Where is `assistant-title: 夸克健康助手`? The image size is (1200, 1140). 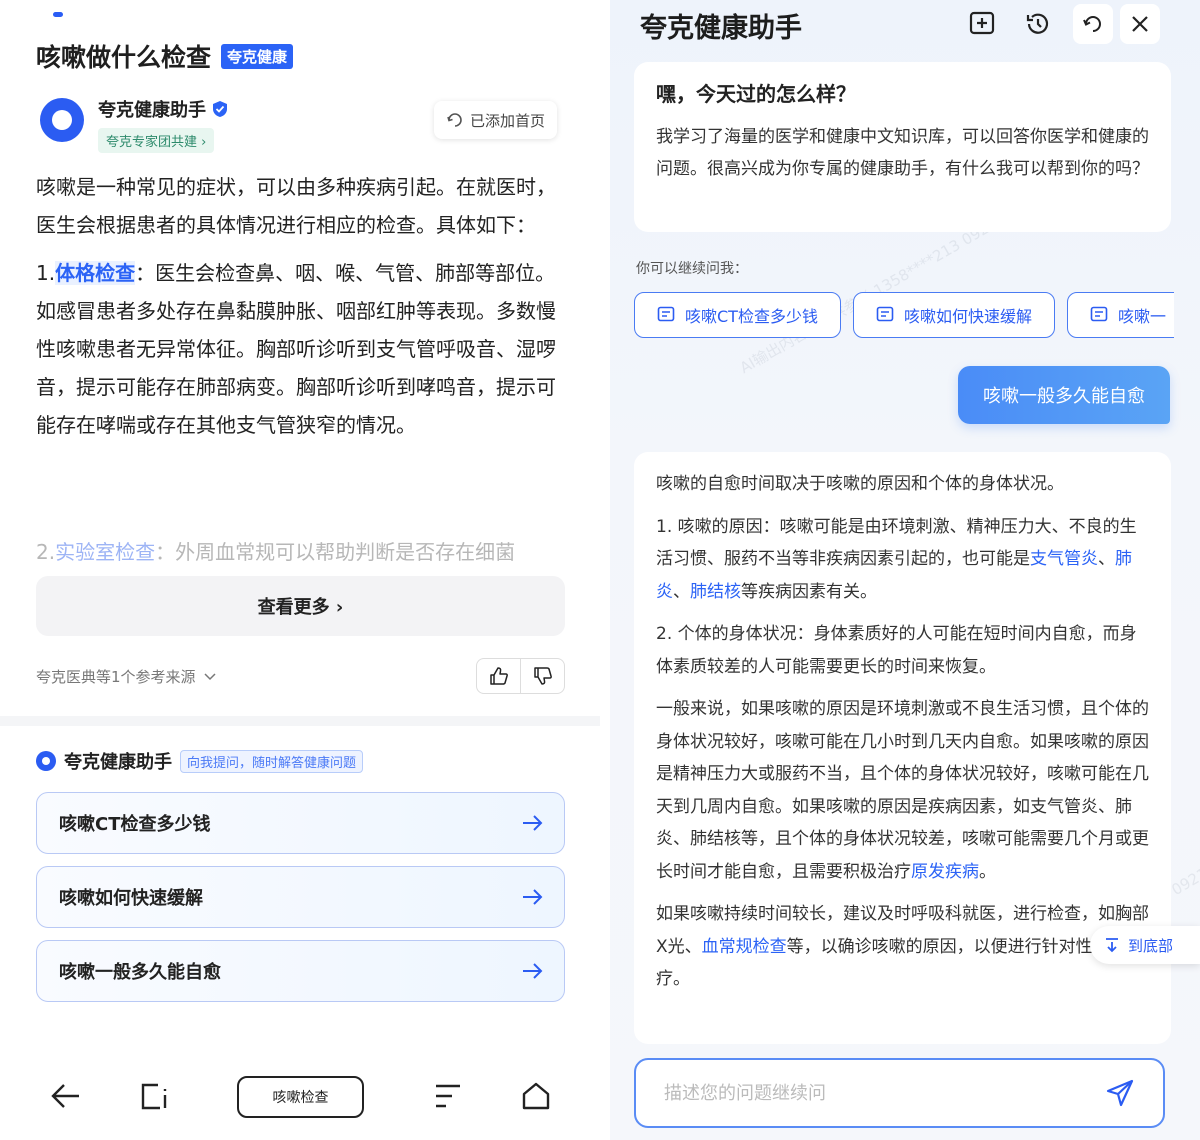 assistant-title: 夸克健康助手 is located at coordinates (721, 28).